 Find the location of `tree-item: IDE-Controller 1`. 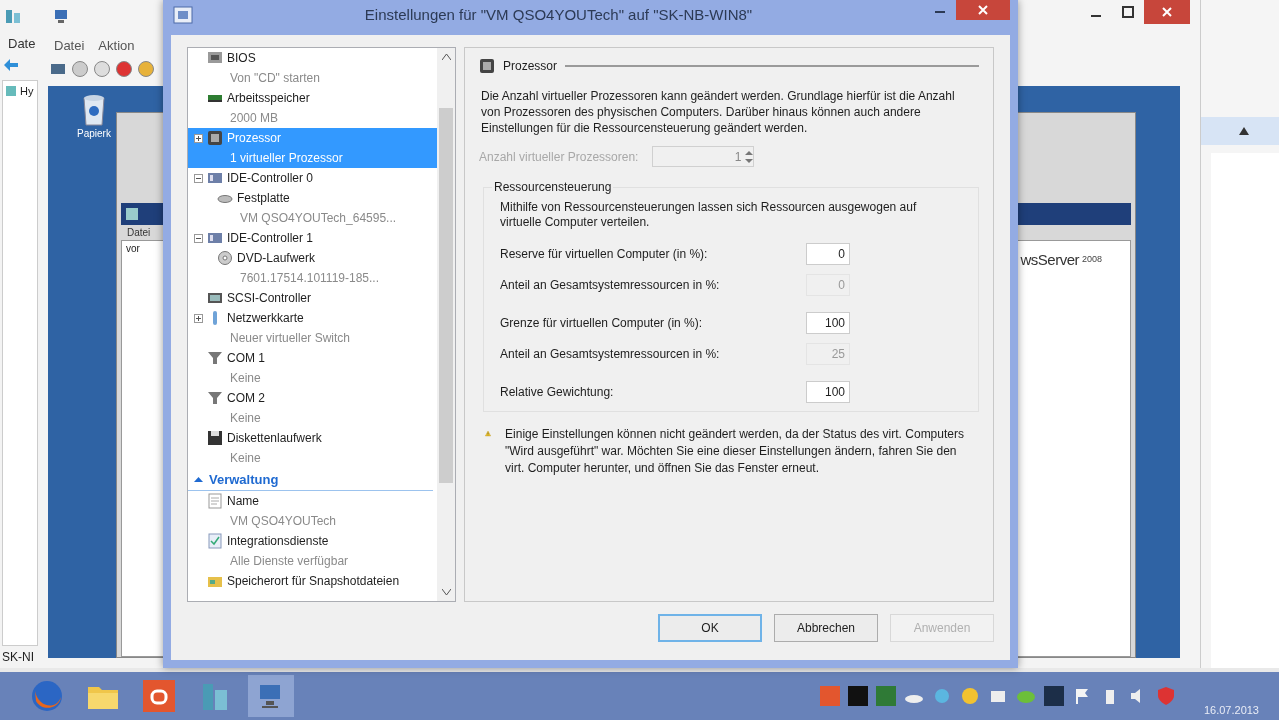

tree-item: IDE-Controller 1 is located at coordinates (312, 238).